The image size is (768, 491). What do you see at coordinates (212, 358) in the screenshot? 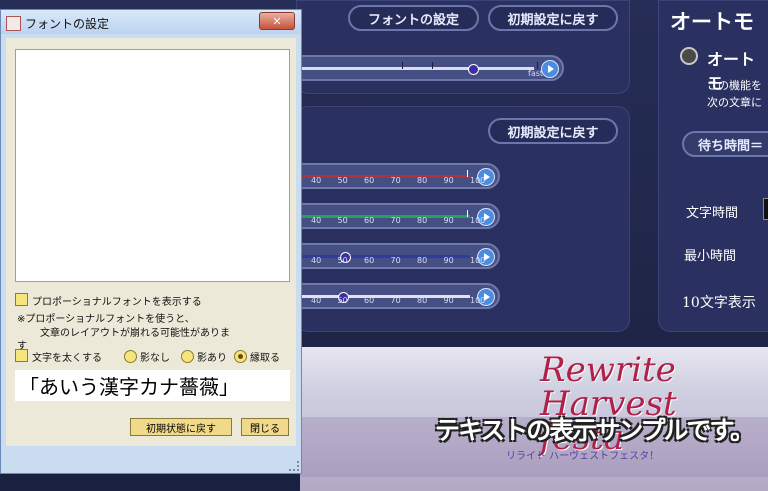
I see `shadow-on-label: 影あり` at bounding box center [212, 358].